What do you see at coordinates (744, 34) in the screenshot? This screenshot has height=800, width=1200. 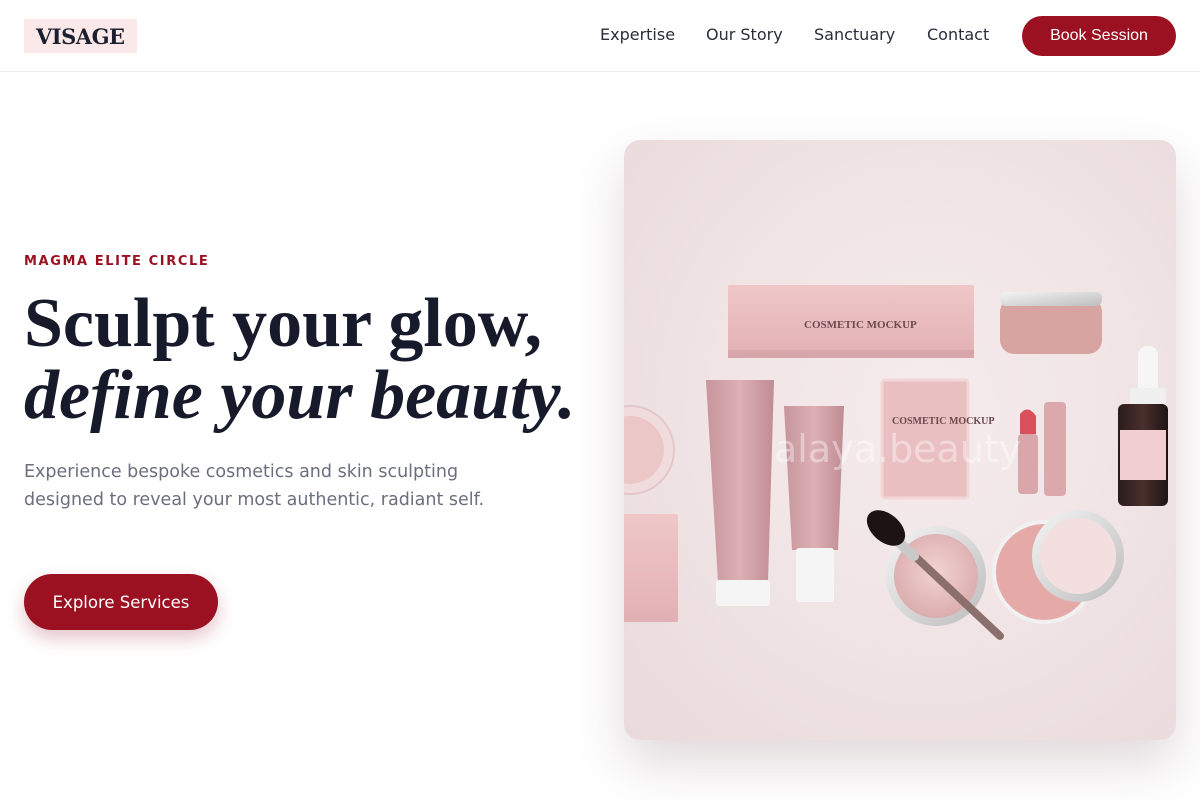 I see `nav-link-our-story: Our Story` at bounding box center [744, 34].